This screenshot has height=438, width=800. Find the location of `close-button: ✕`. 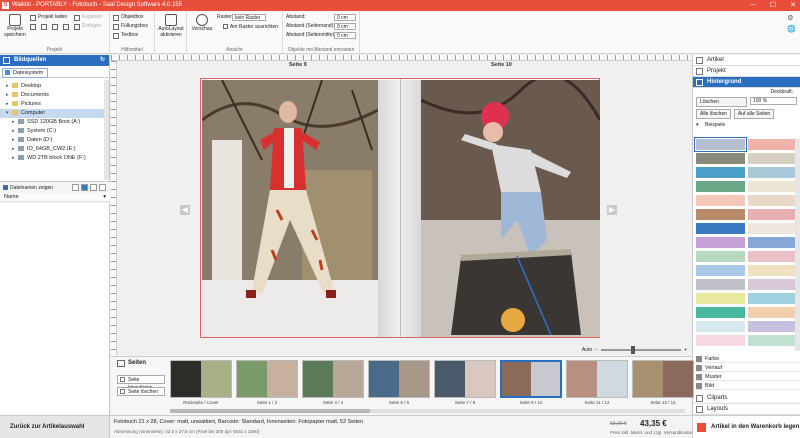

close-button: ✕ is located at coordinates (793, 5).